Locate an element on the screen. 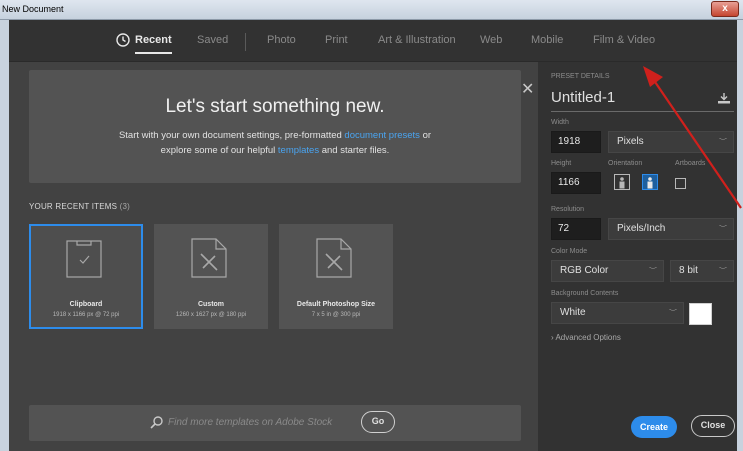  height-label: Height is located at coordinates (561, 163).